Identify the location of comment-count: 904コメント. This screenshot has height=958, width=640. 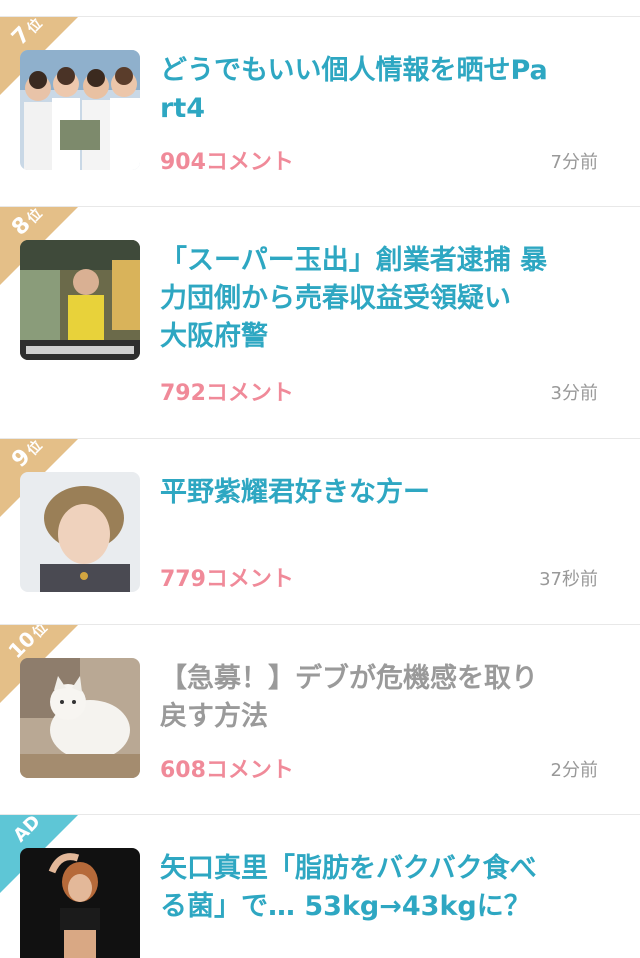
(227, 162).